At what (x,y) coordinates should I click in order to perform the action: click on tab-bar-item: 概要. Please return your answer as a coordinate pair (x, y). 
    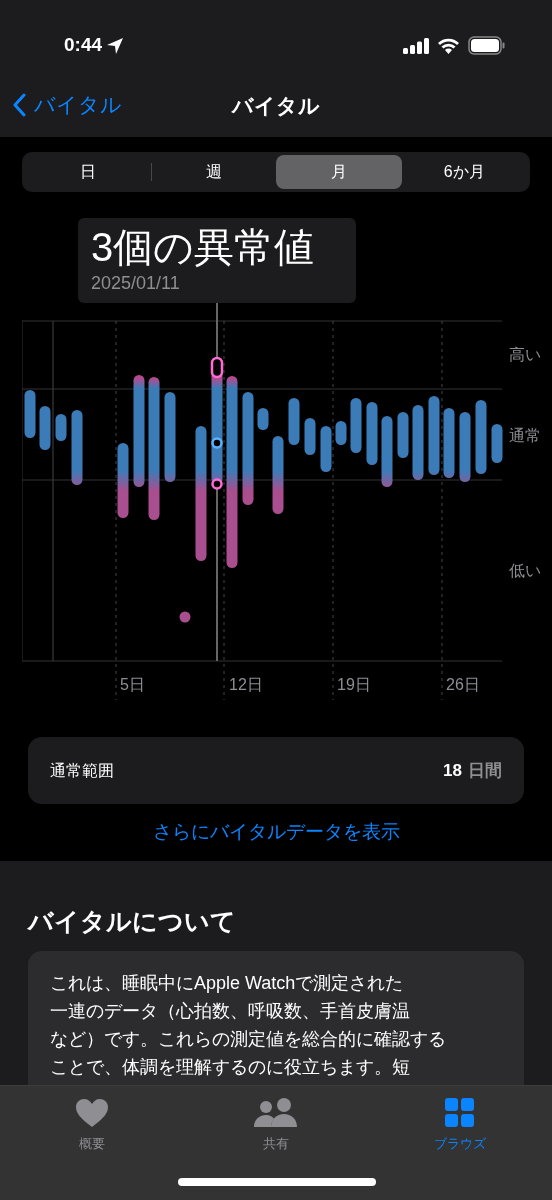
    Looking at the image, I should click on (92, 1126).